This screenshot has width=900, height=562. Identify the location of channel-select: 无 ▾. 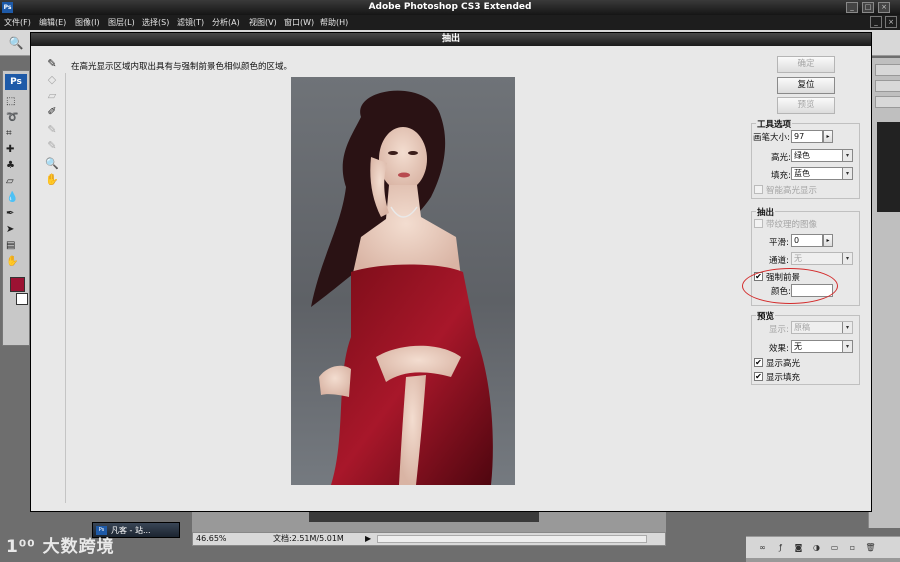
(822, 258).